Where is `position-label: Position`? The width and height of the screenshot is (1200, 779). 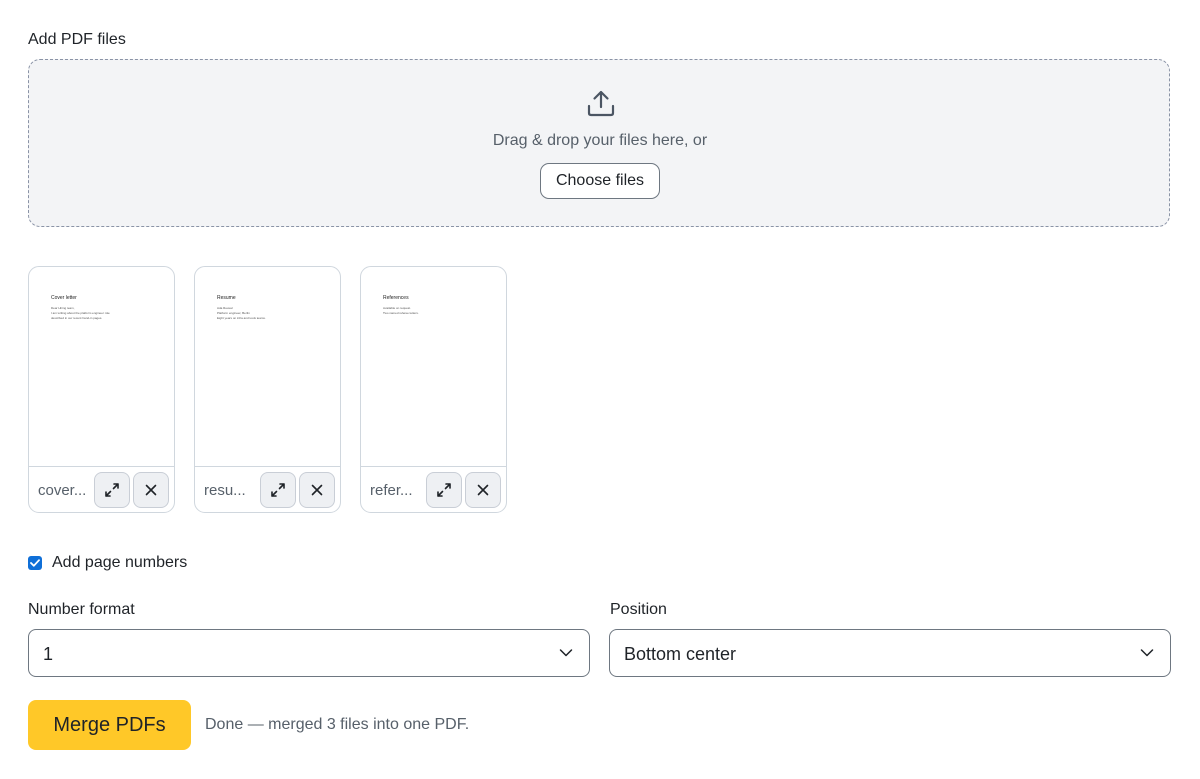 position-label: Position is located at coordinates (638, 609).